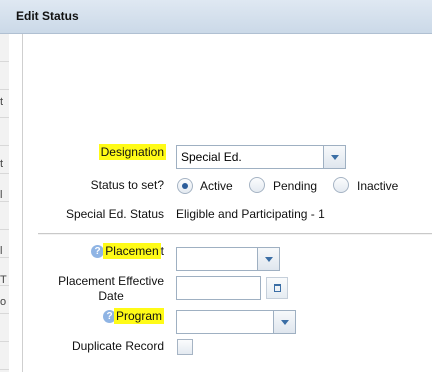 Image resolution: width=432 pixels, height=372 pixels. I want to click on background-text-fragment: T, so click(3, 280).